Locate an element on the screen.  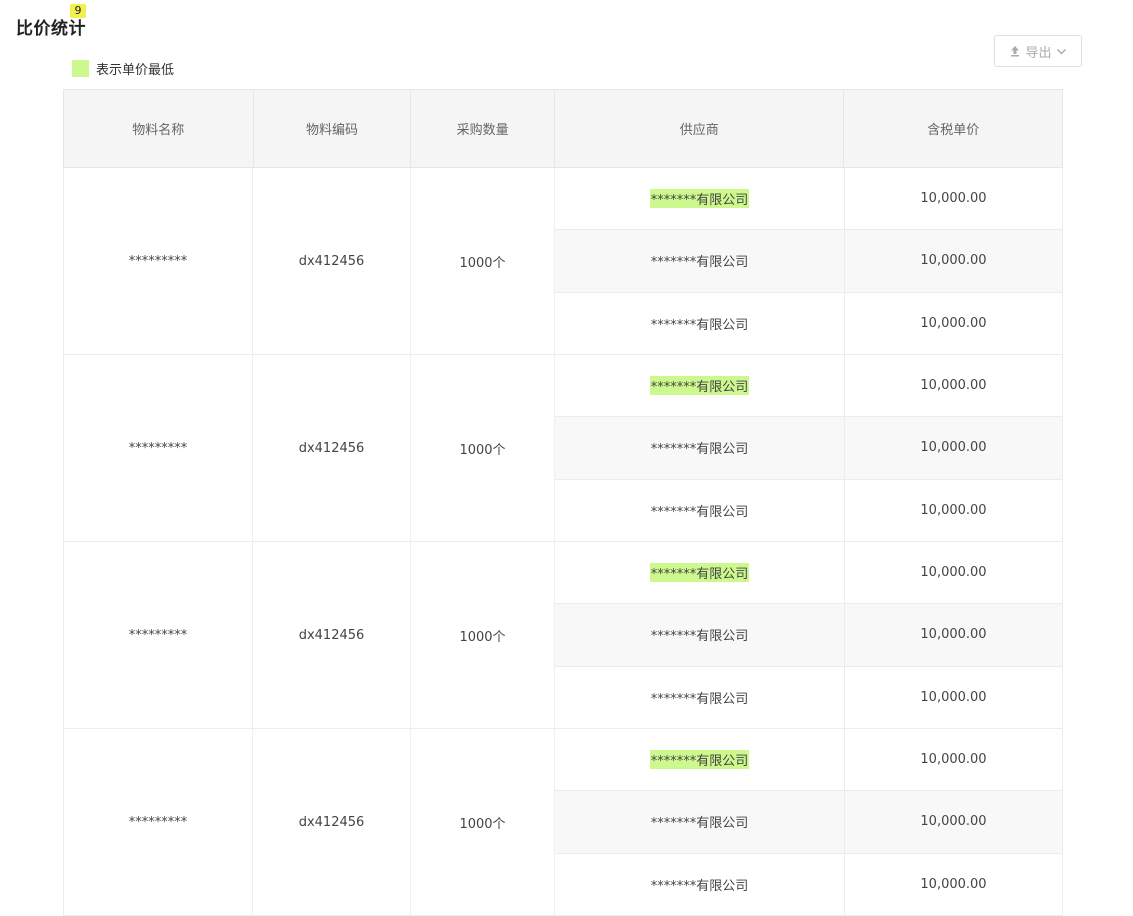
header-material-code: 物料编码 is located at coordinates (333, 128).